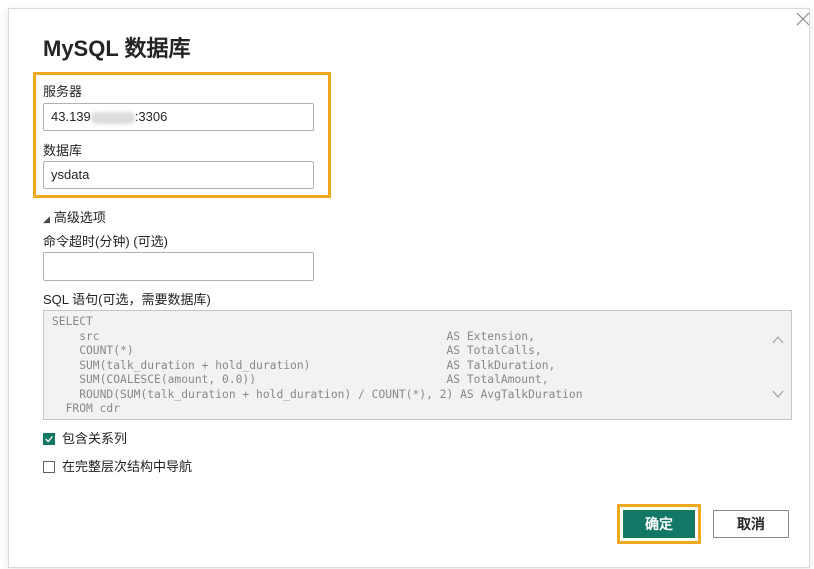 The width and height of the screenshot is (814, 569). I want to click on database-label: 数据库, so click(63, 150).